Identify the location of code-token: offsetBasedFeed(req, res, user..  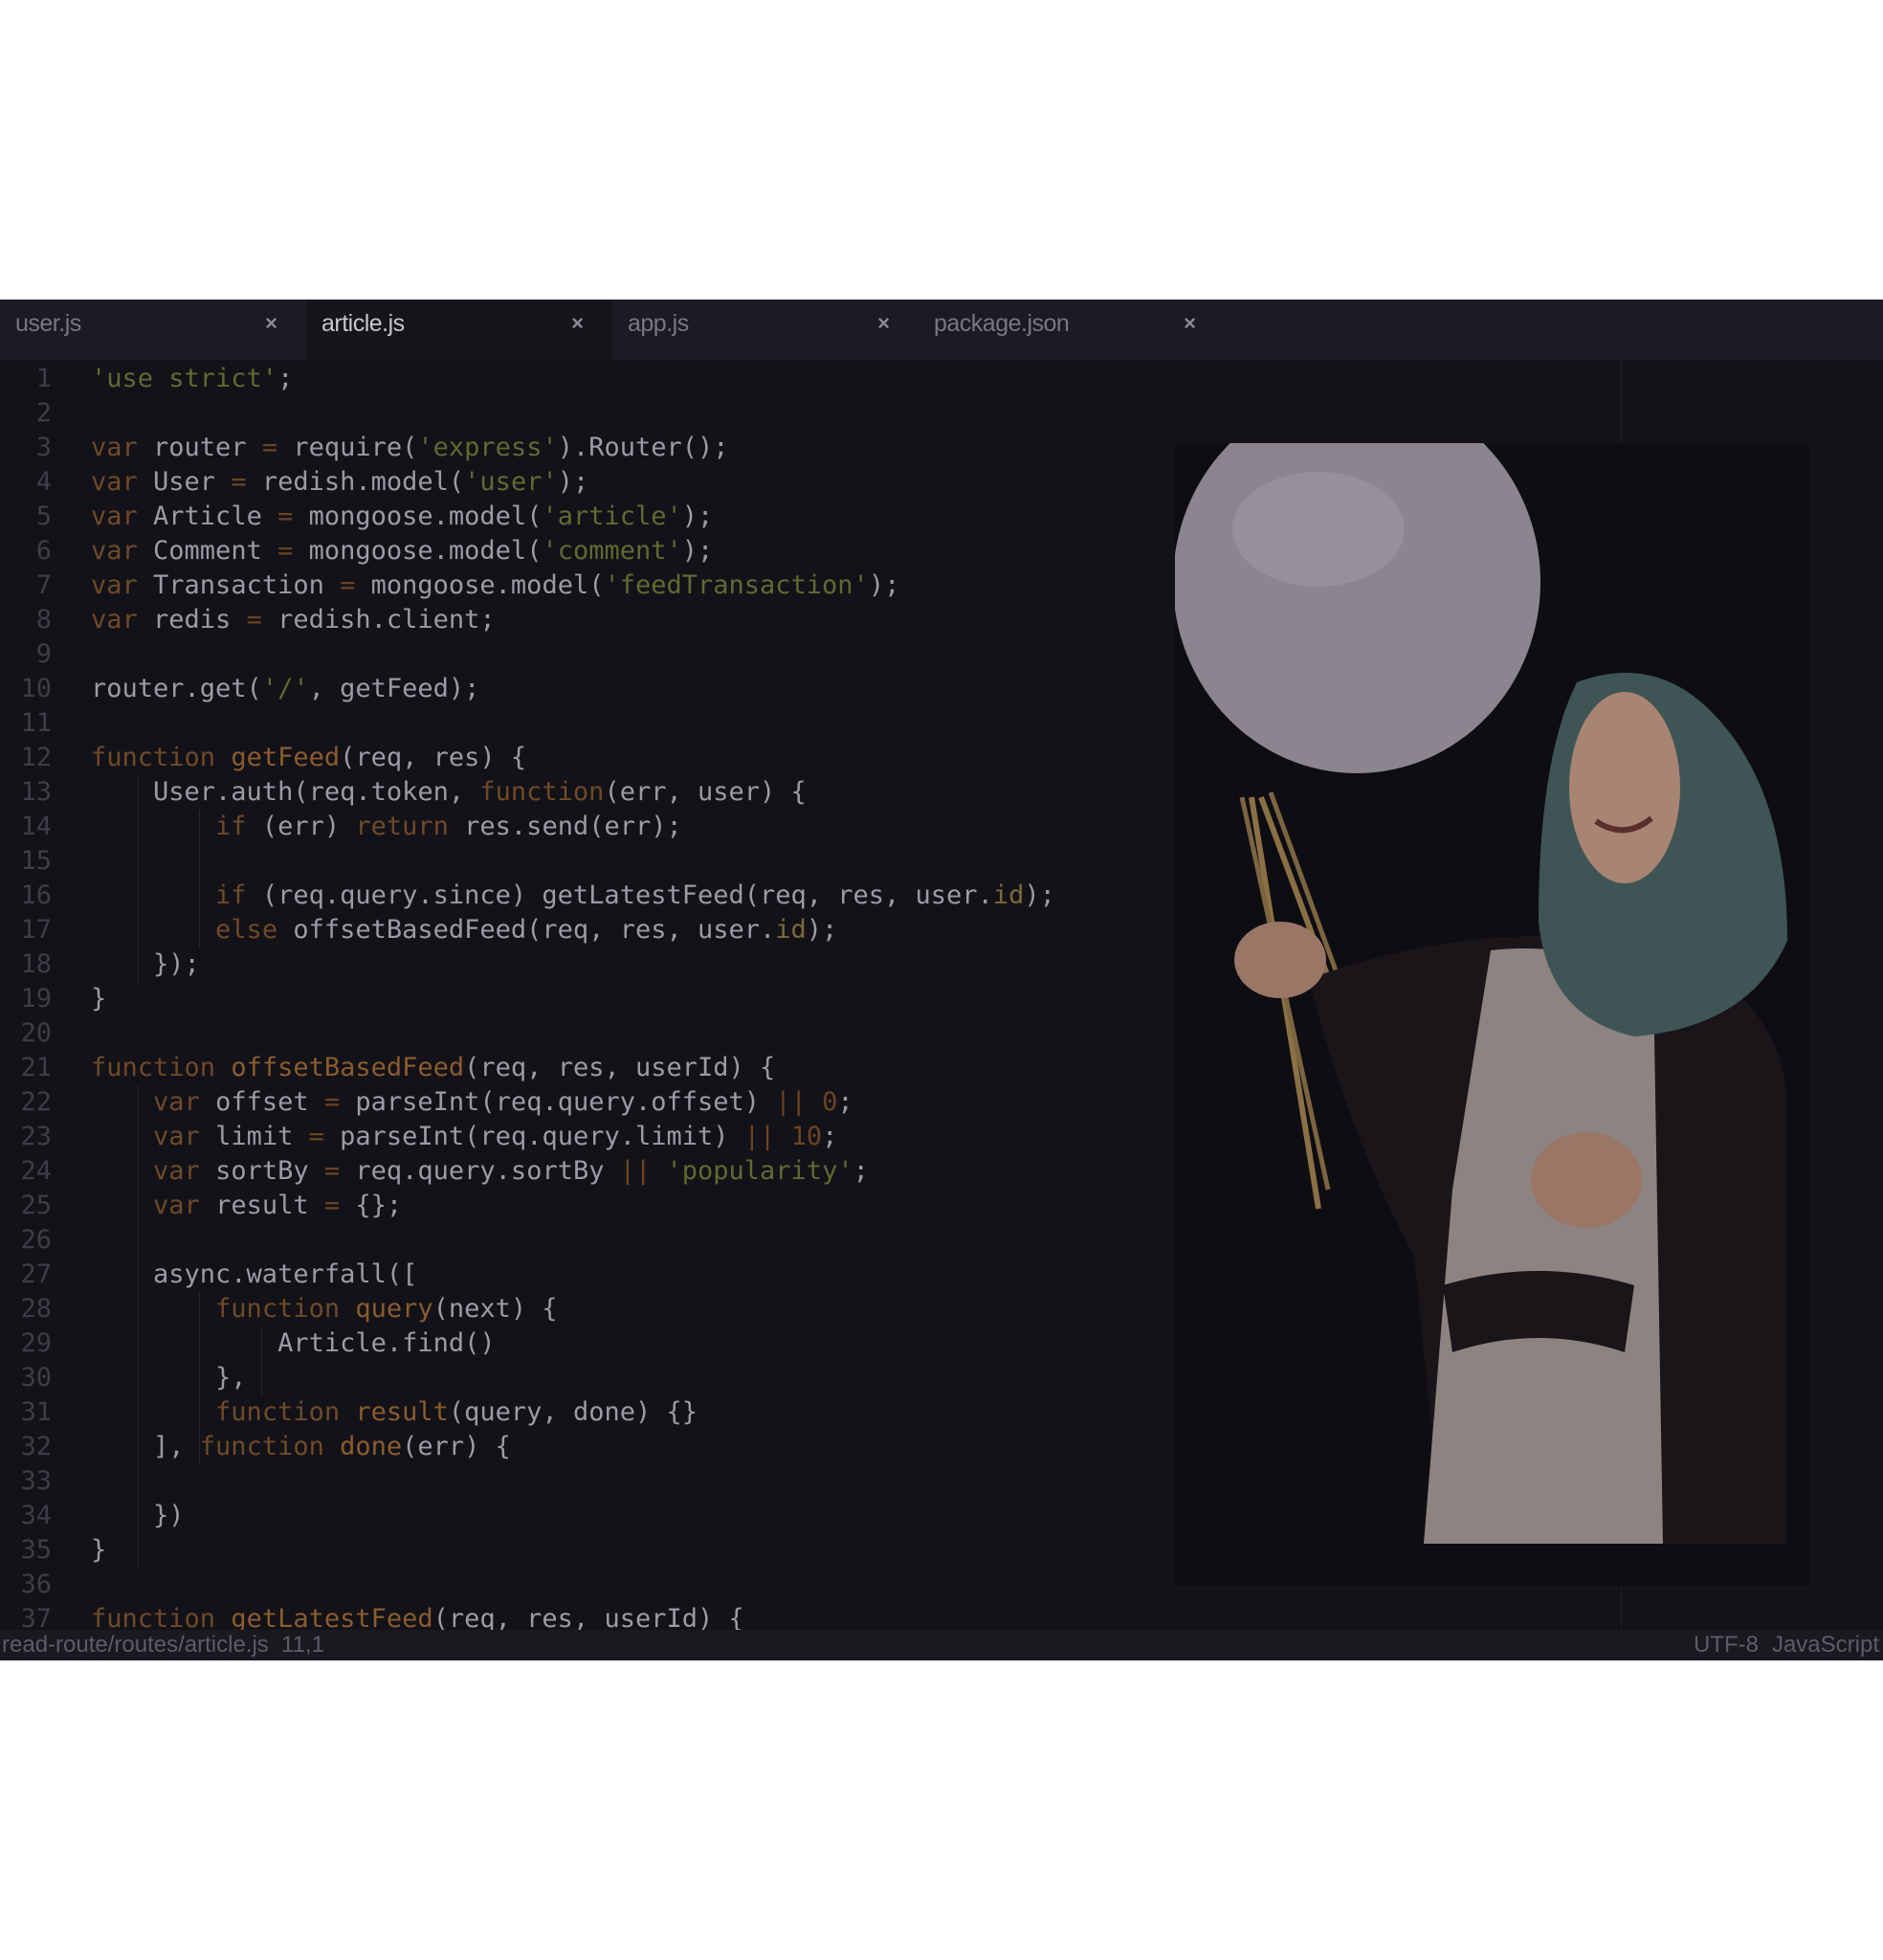
(526, 930).